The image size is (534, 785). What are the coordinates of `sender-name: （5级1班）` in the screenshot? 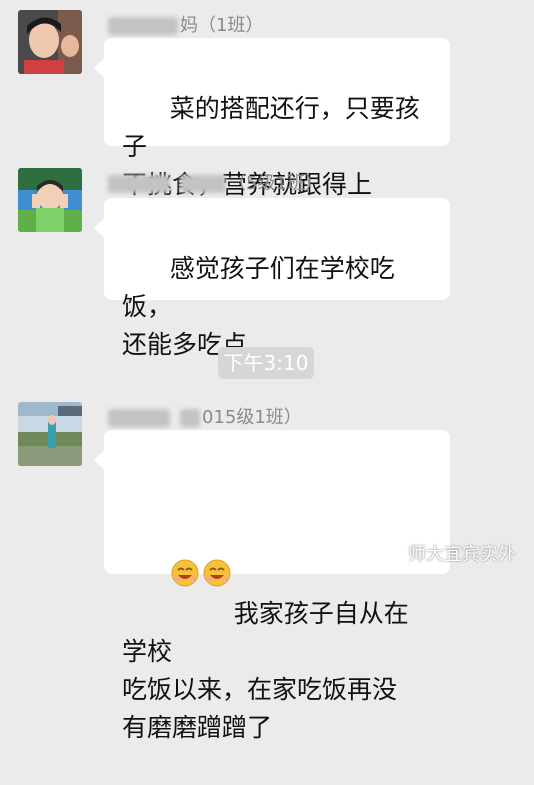 It's located at (215, 184).